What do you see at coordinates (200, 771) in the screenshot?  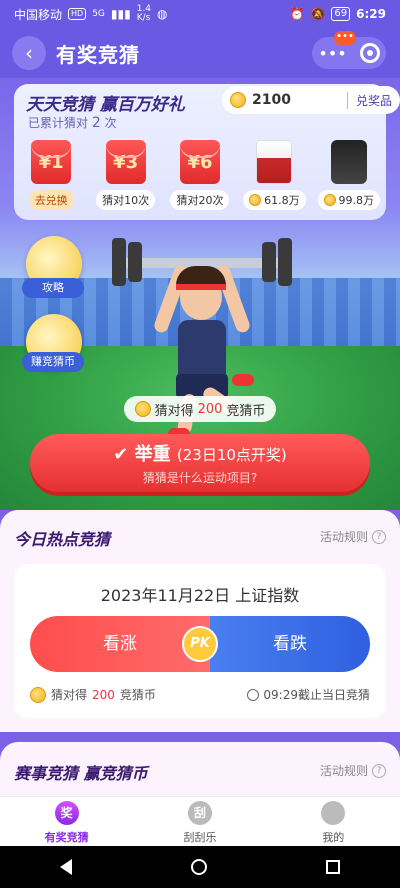 I see `event-guess-section: 赛事竞猜 赢竞猜币 活动规则 ?` at bounding box center [200, 771].